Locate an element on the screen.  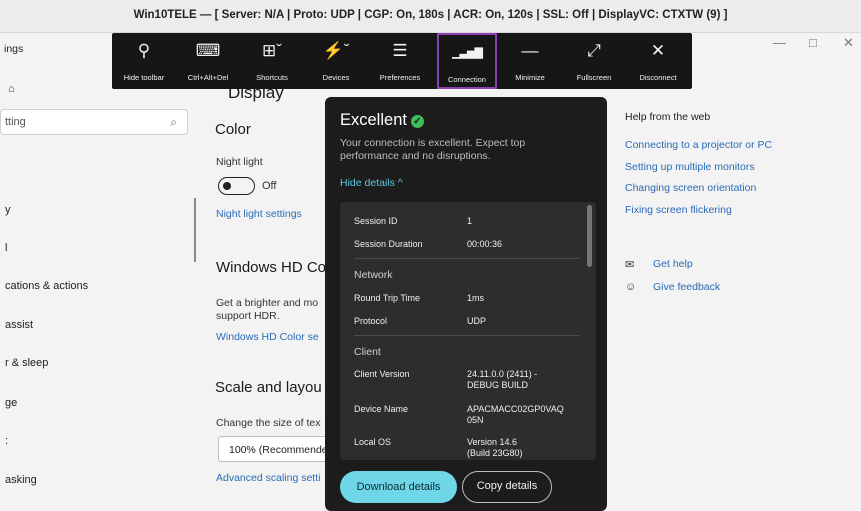
connection-label: Connection is located at coordinates (467, 79).